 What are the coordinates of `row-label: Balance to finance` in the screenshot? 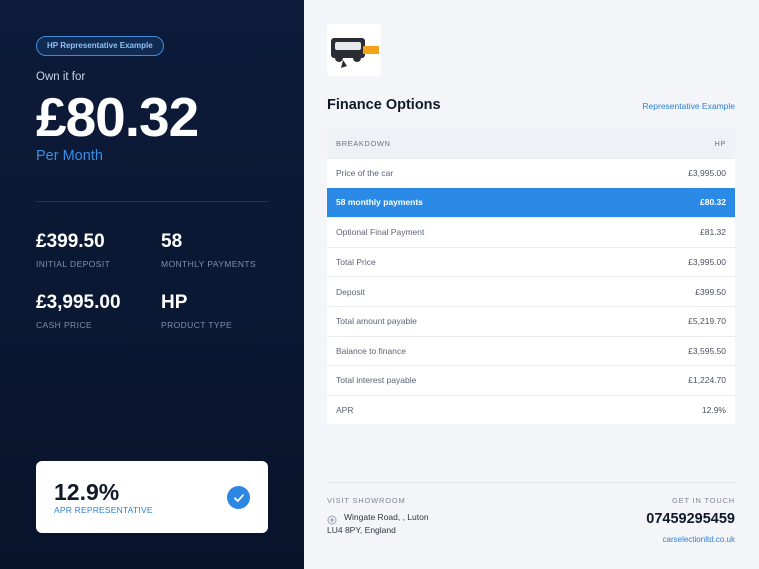 It's located at (371, 350).